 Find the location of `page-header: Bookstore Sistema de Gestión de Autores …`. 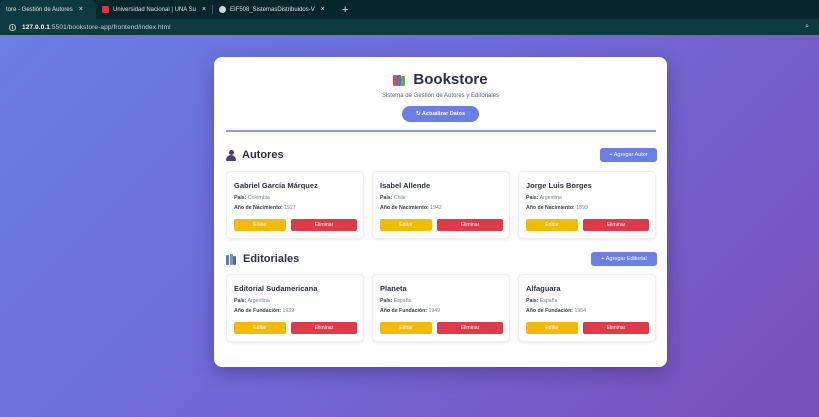

page-header: Bookstore Sistema de Gestión de Autores … is located at coordinates (440, 96).